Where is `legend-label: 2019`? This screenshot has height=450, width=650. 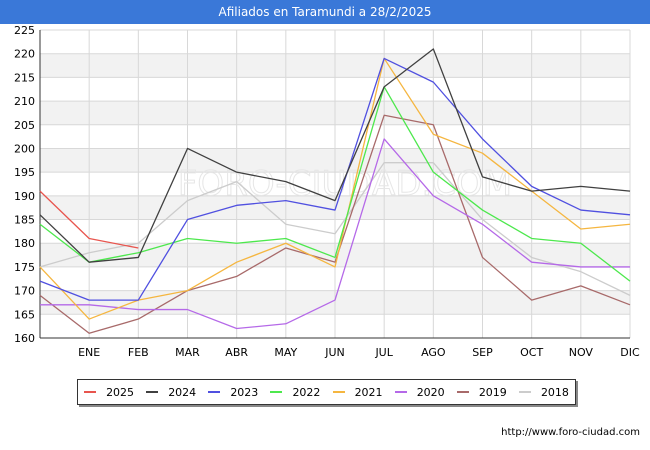
legend-label: 2019 is located at coordinates (492, 392).